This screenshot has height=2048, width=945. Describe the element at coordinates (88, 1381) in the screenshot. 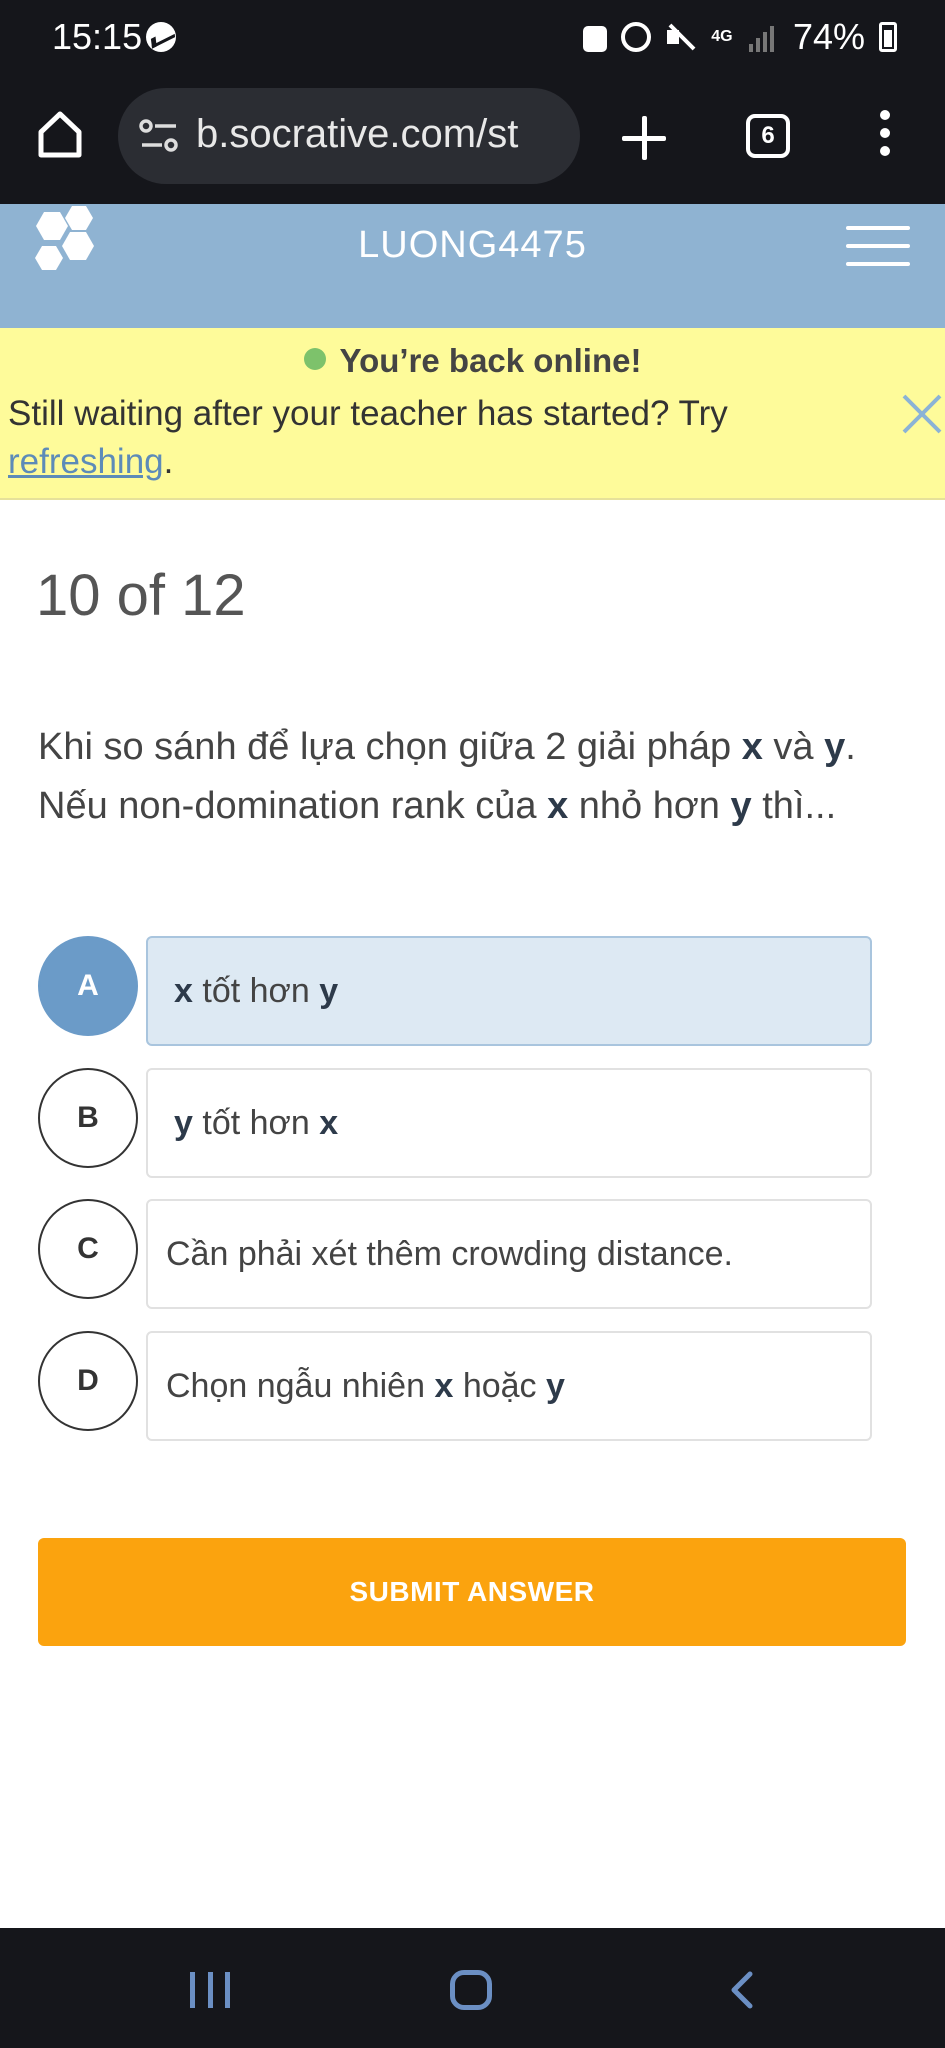

I see `choice-letter: D` at that location.